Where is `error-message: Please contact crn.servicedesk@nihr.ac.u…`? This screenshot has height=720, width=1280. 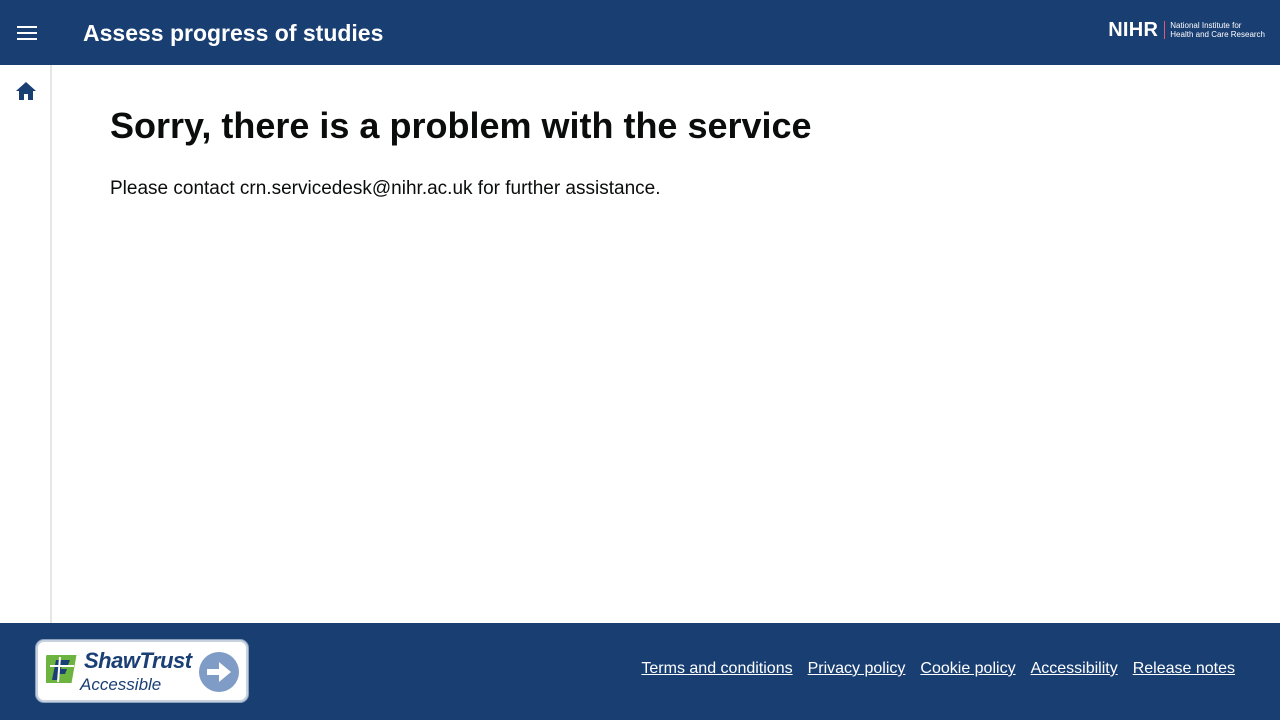 error-message: Please contact crn.servicedesk@nihr.ac.u… is located at coordinates (385, 188).